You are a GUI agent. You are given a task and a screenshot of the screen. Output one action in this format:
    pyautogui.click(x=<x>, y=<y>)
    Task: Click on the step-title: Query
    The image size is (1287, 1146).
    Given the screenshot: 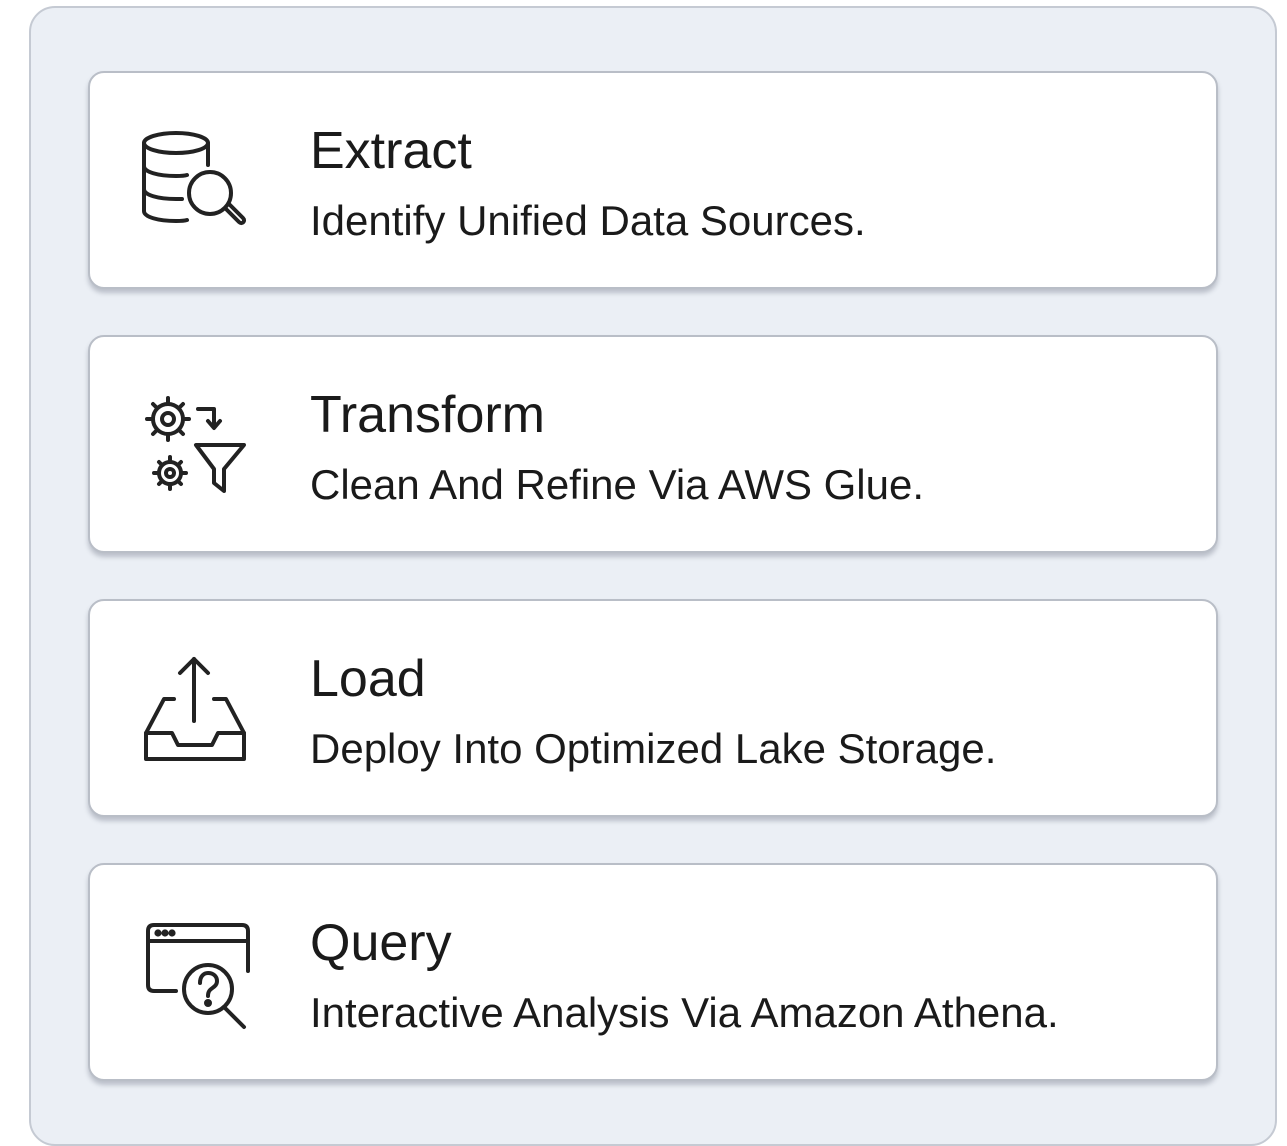 What is the action you would take?
    pyautogui.click(x=381, y=943)
    